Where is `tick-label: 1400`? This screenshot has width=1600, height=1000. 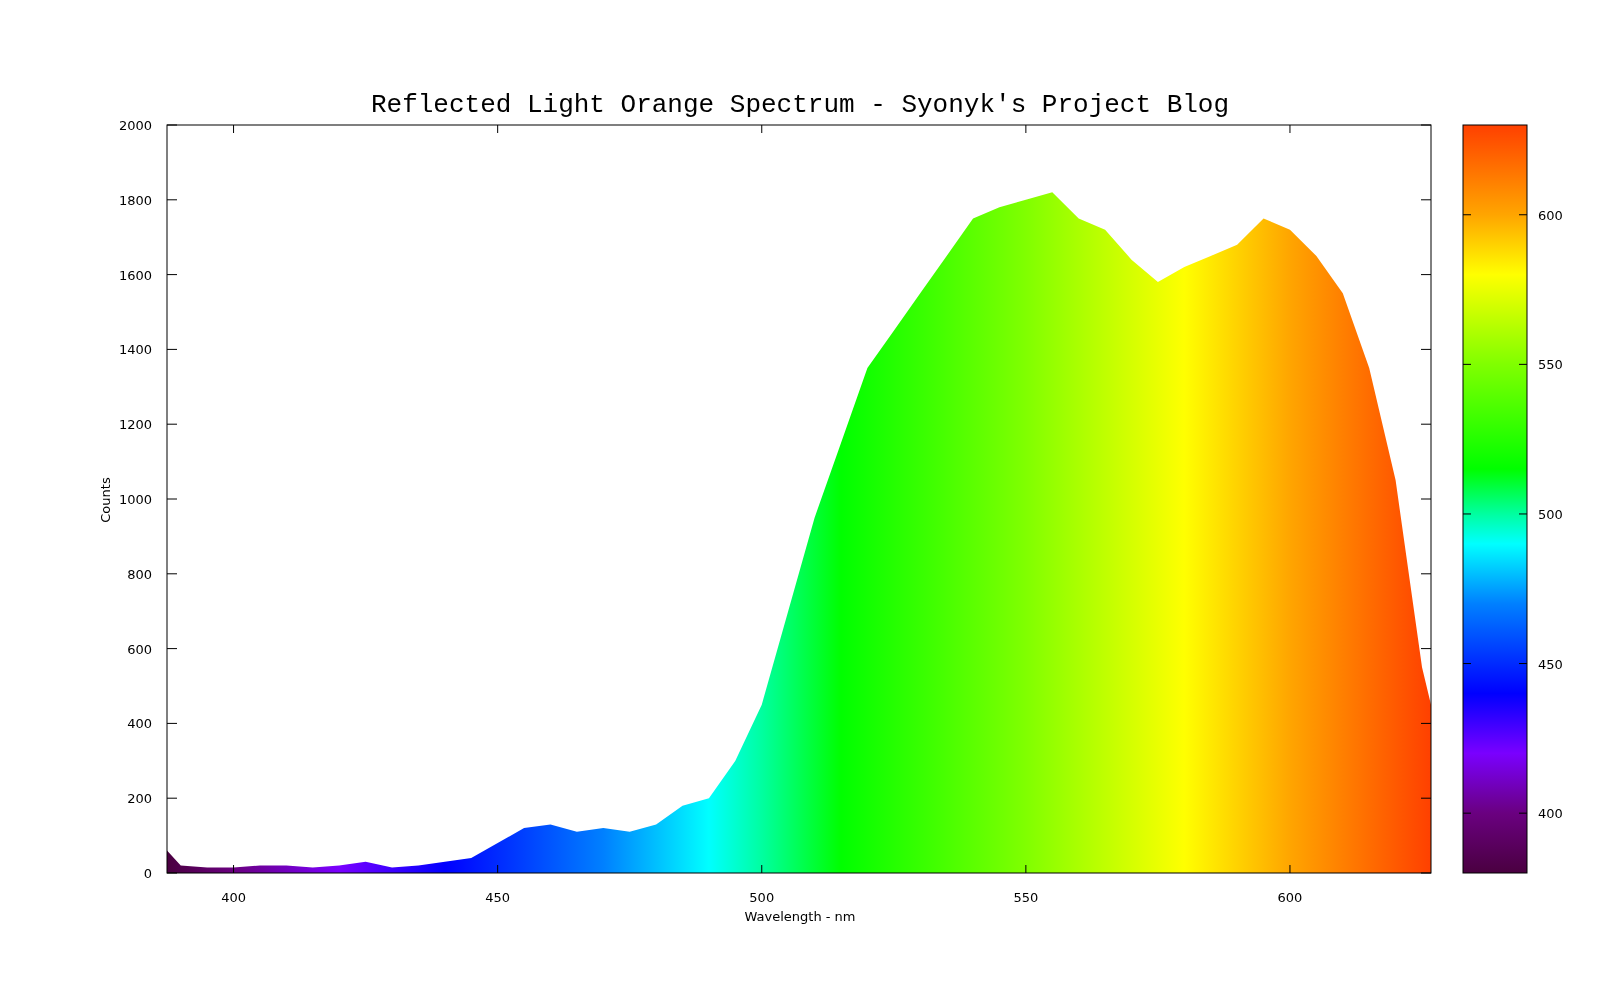 tick-label: 1400 is located at coordinates (135, 350).